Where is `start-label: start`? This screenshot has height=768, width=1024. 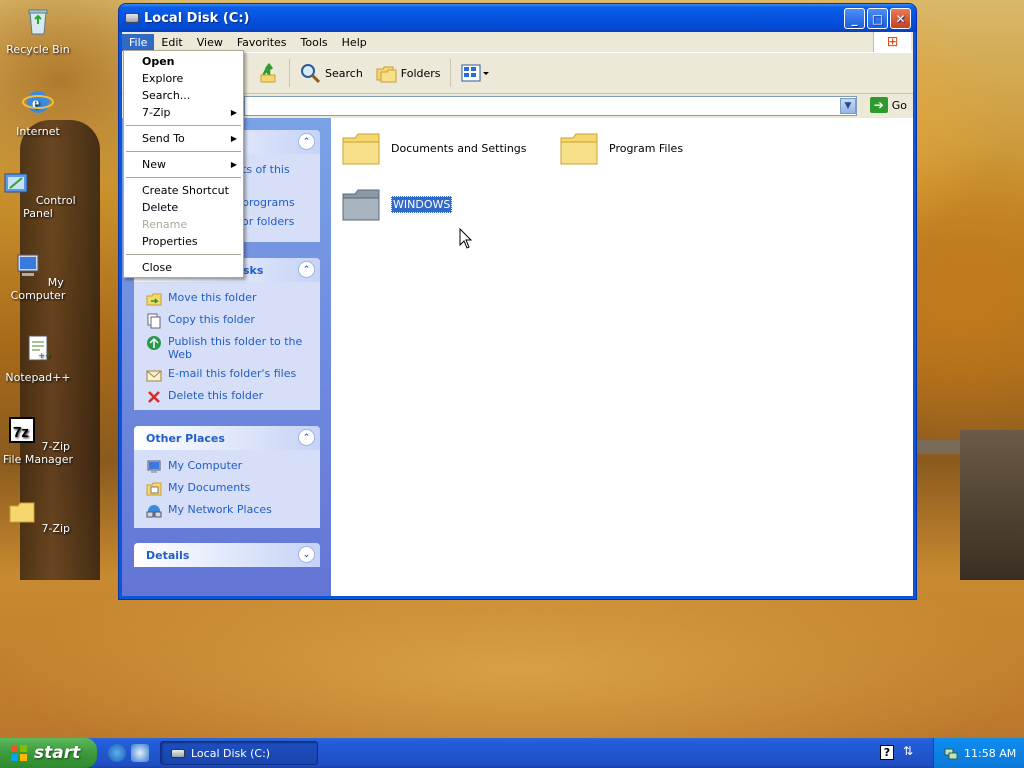 start-label: start is located at coordinates (57, 753).